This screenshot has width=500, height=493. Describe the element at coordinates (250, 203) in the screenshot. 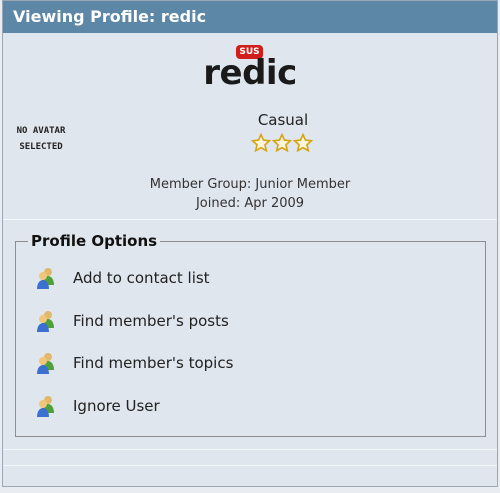

I see `joined-date: Joined: Apr 2009` at that location.